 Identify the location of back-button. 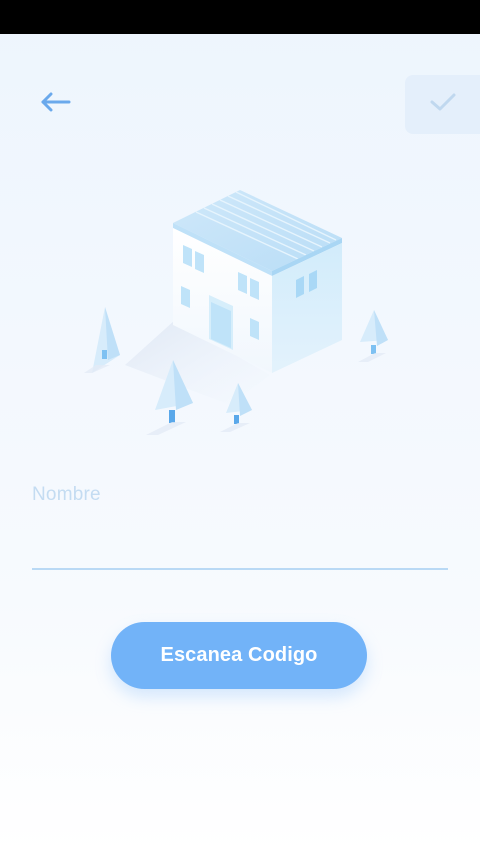
(56, 104).